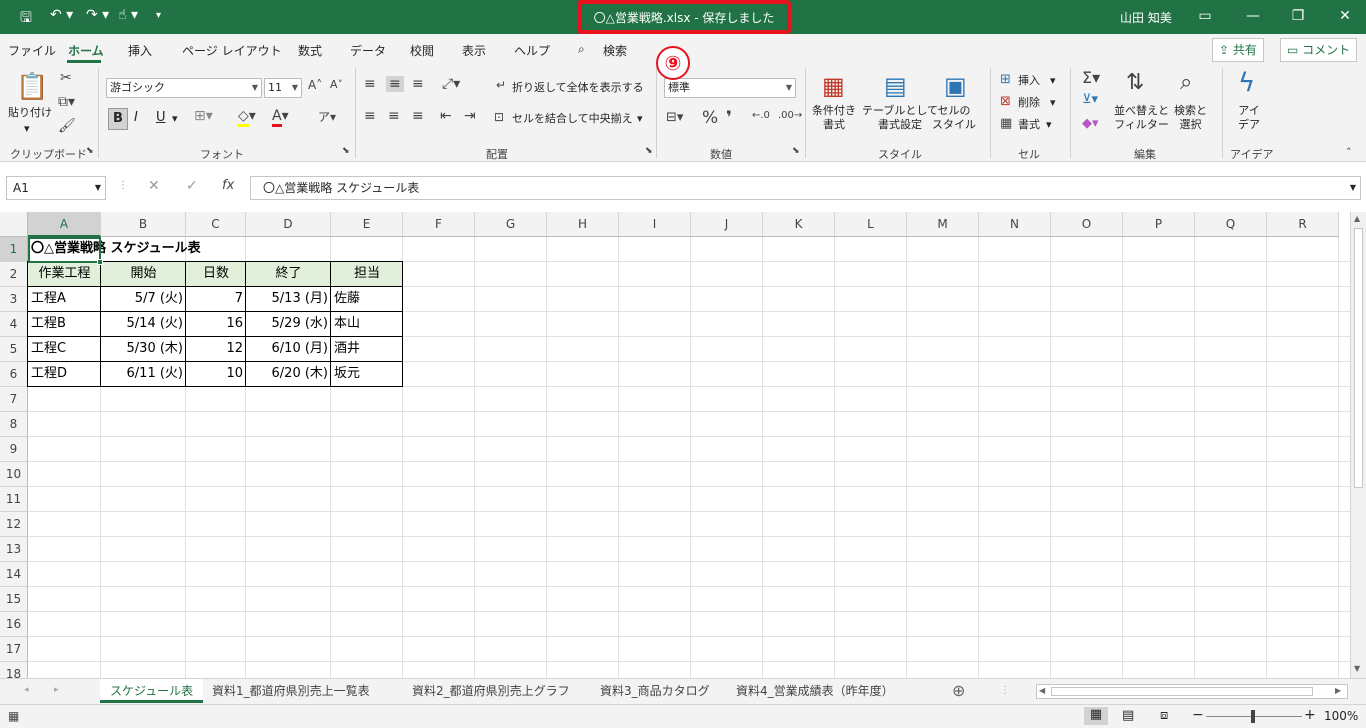 The height and width of the screenshot is (728, 1366). I want to click on column-header: H, so click(583, 224).